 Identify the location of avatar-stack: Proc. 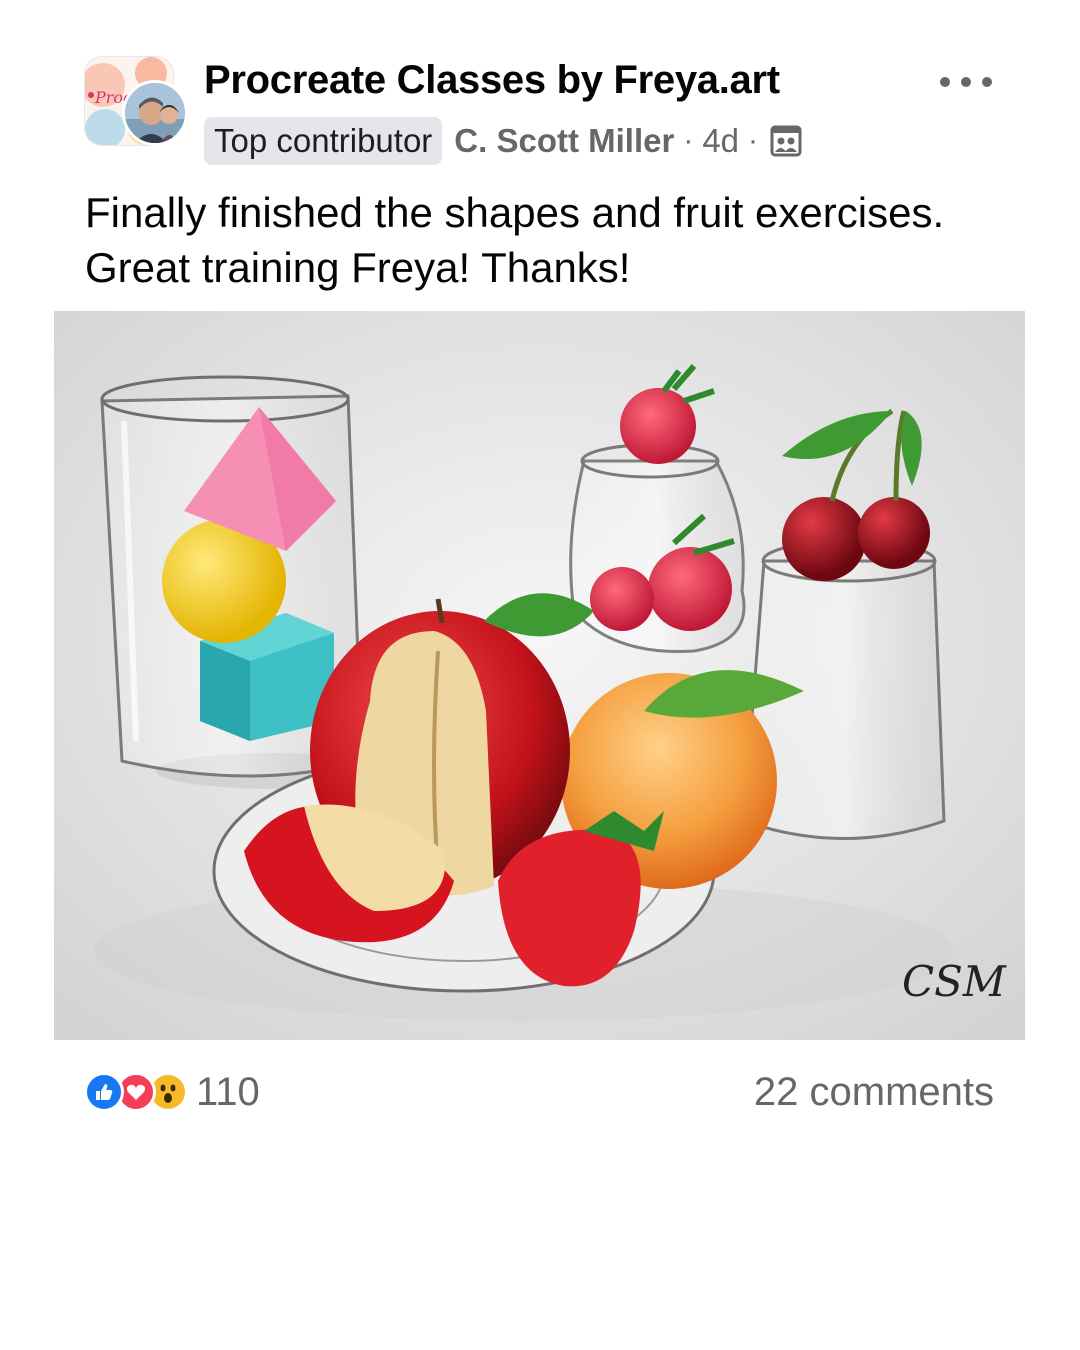
(136, 102).